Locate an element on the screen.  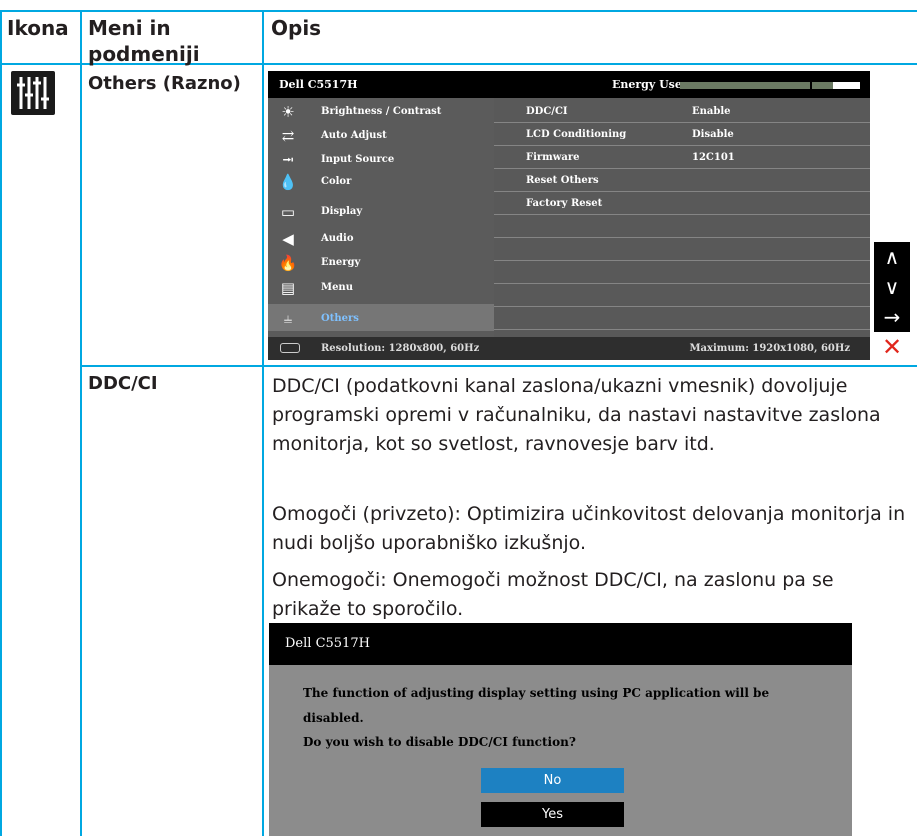
down-arrow-icon: ∨ is located at coordinates (892, 287).